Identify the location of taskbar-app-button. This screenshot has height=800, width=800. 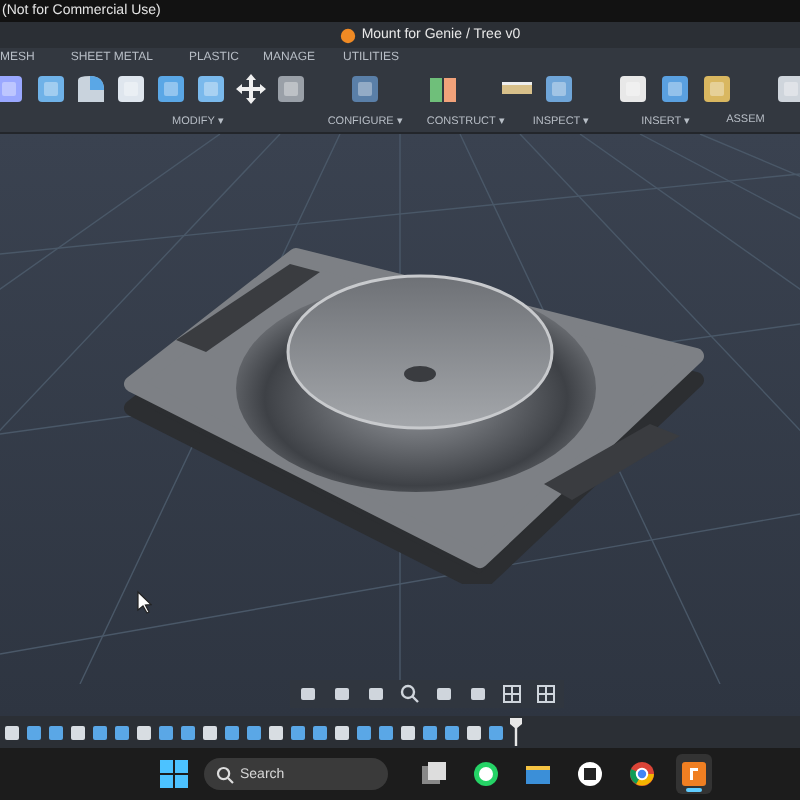
(694, 774).